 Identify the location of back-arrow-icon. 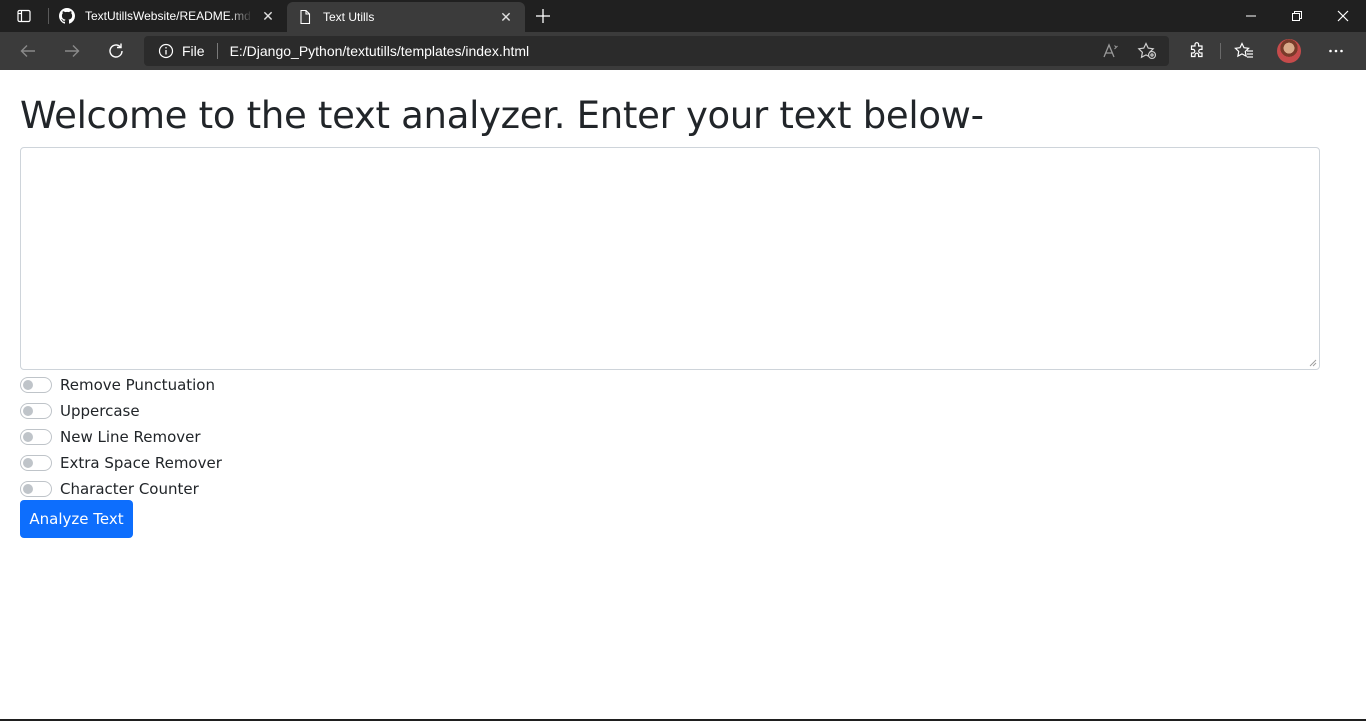
(27, 51).